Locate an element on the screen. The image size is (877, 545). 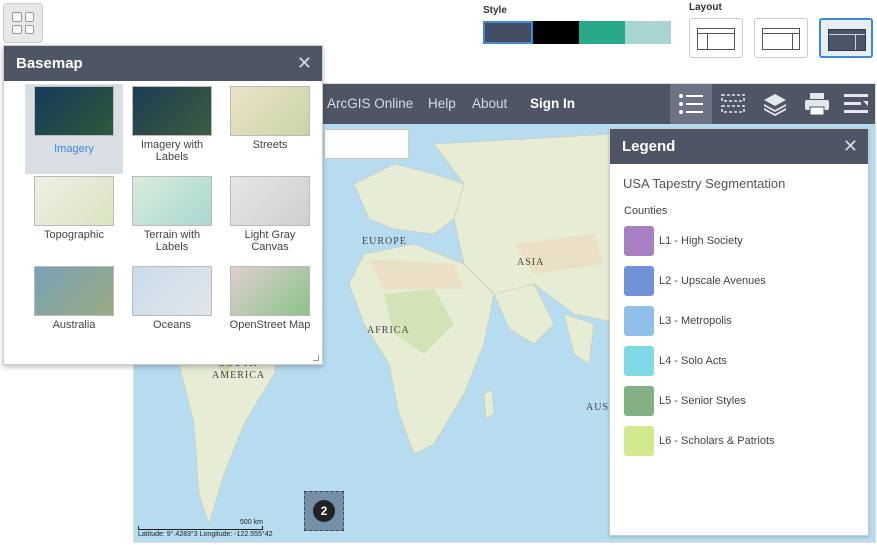
basemap-option-label: Oceans is located at coordinates (172, 325).